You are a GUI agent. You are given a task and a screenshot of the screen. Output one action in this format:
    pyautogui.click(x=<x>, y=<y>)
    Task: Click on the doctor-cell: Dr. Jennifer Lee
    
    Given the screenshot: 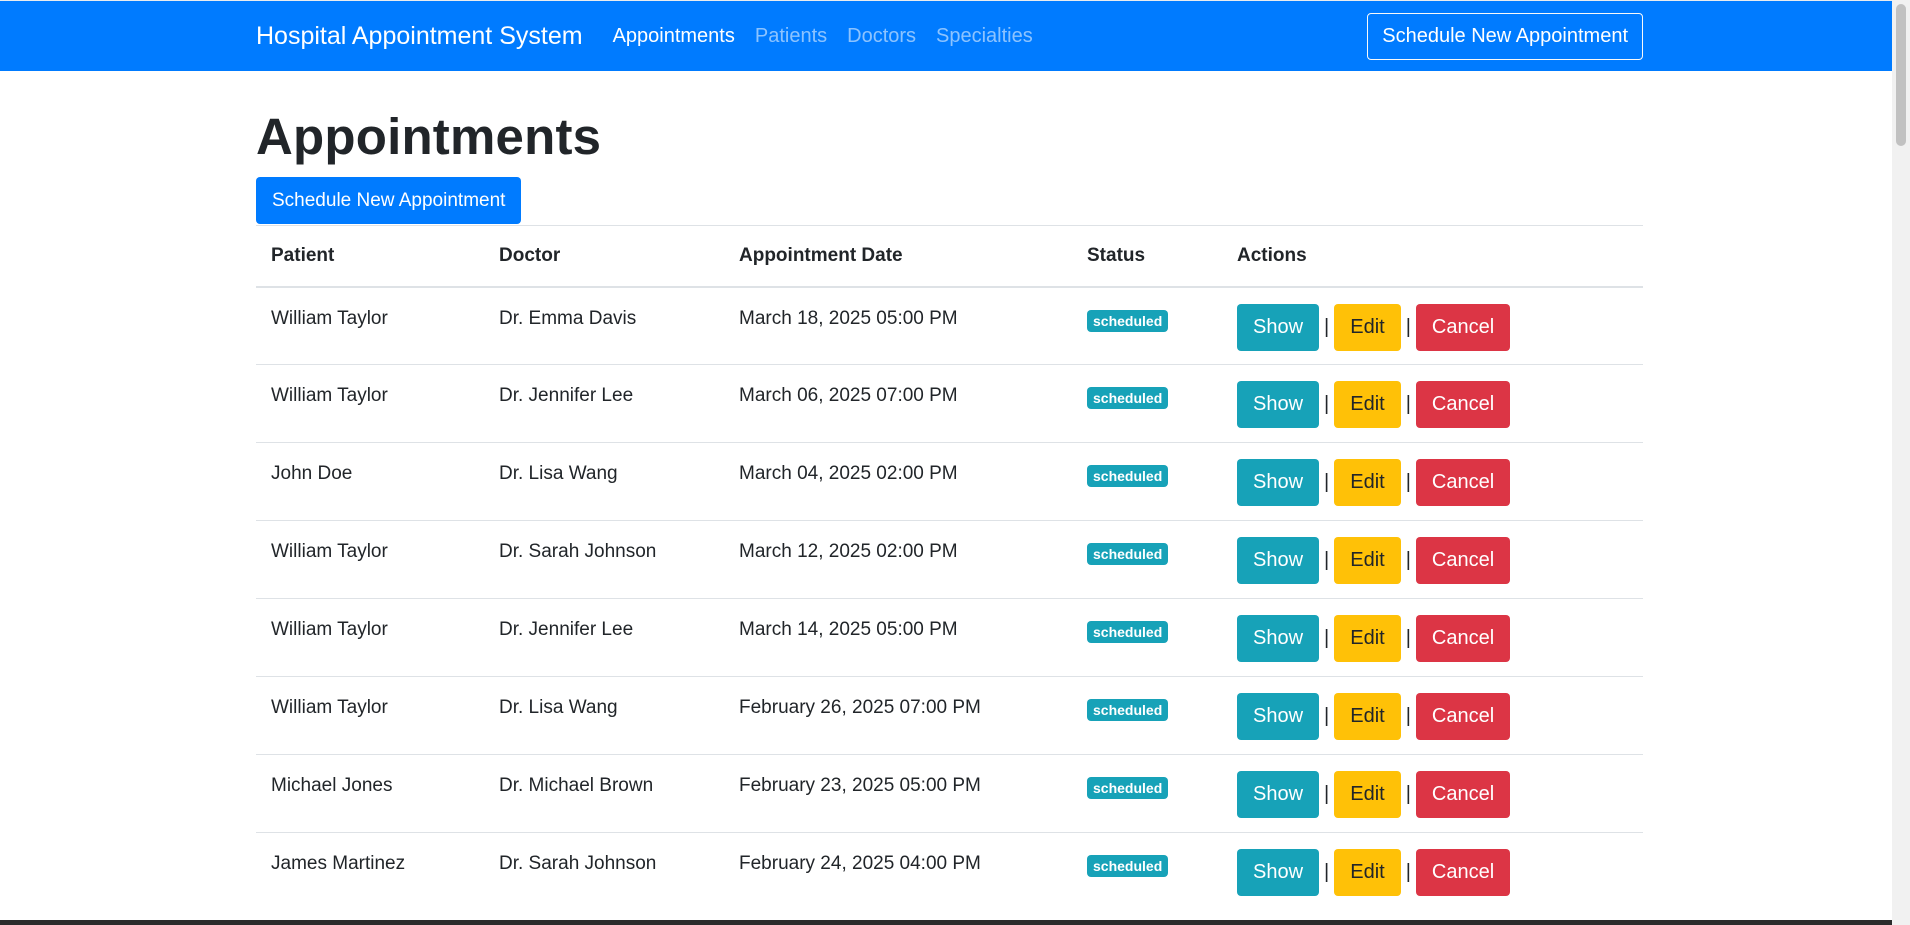 What is the action you would take?
    pyautogui.click(x=604, y=637)
    